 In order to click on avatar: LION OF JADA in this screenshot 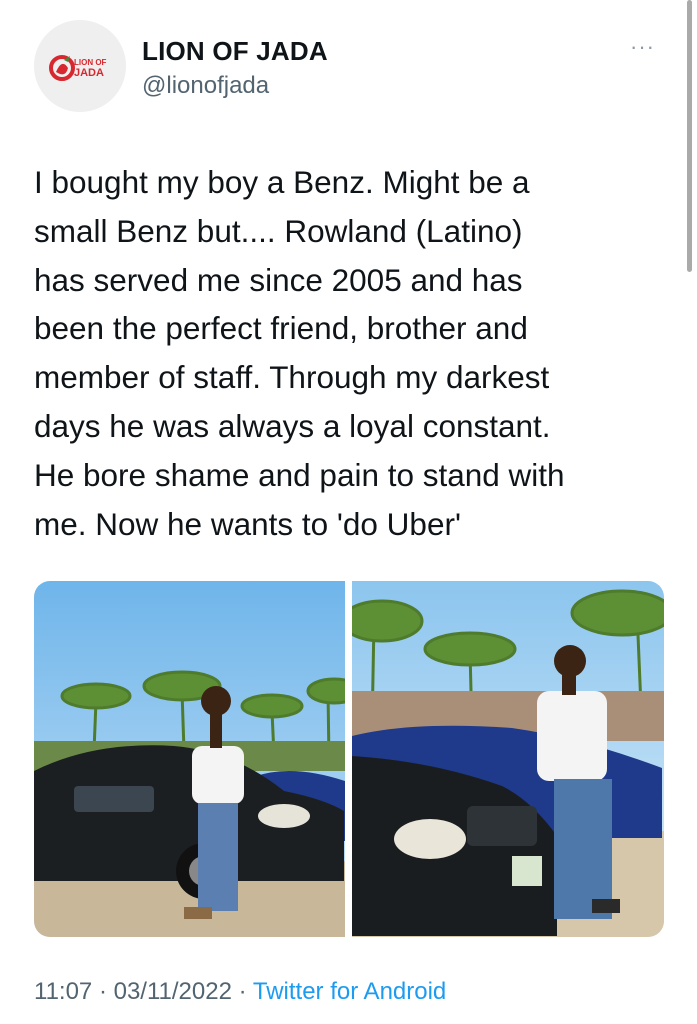, I will do `click(80, 66)`.